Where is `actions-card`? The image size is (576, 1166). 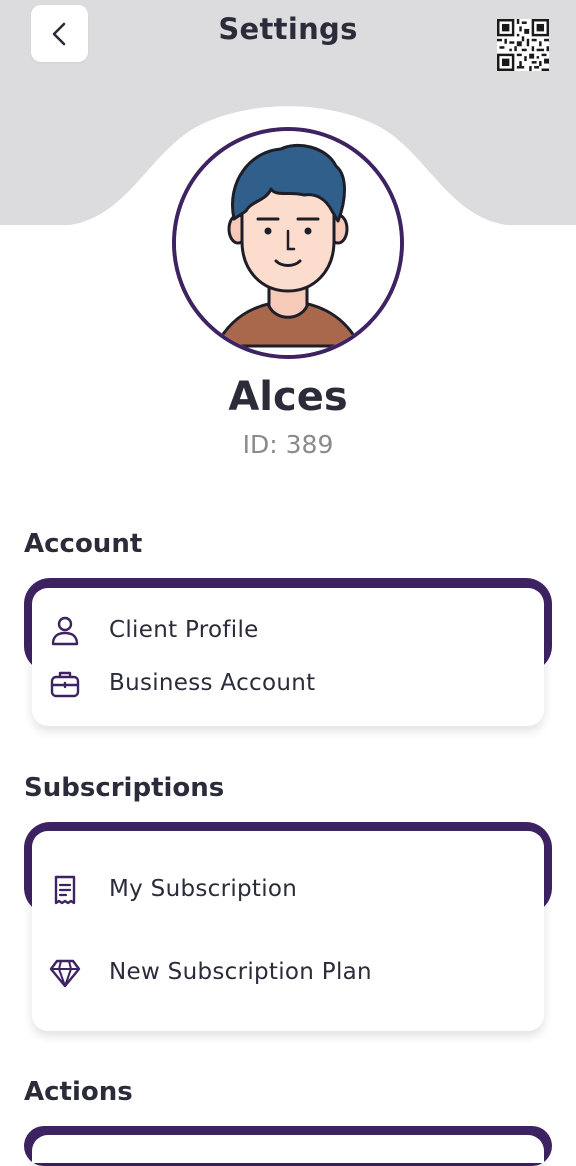
actions-card is located at coordinates (288, 1149).